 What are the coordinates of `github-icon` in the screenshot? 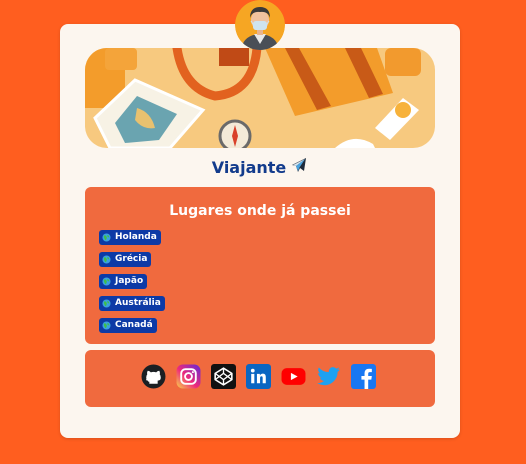 It's located at (153, 376).